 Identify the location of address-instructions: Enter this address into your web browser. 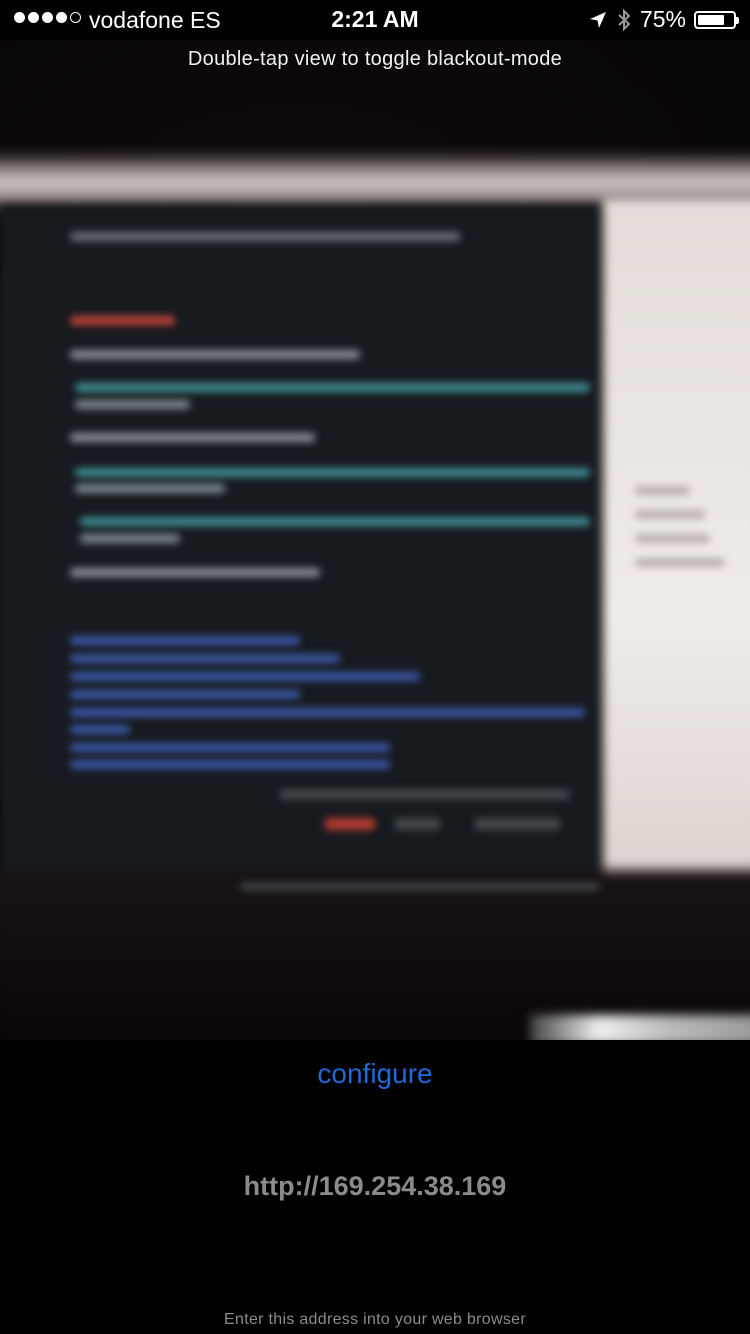
(375, 1319).